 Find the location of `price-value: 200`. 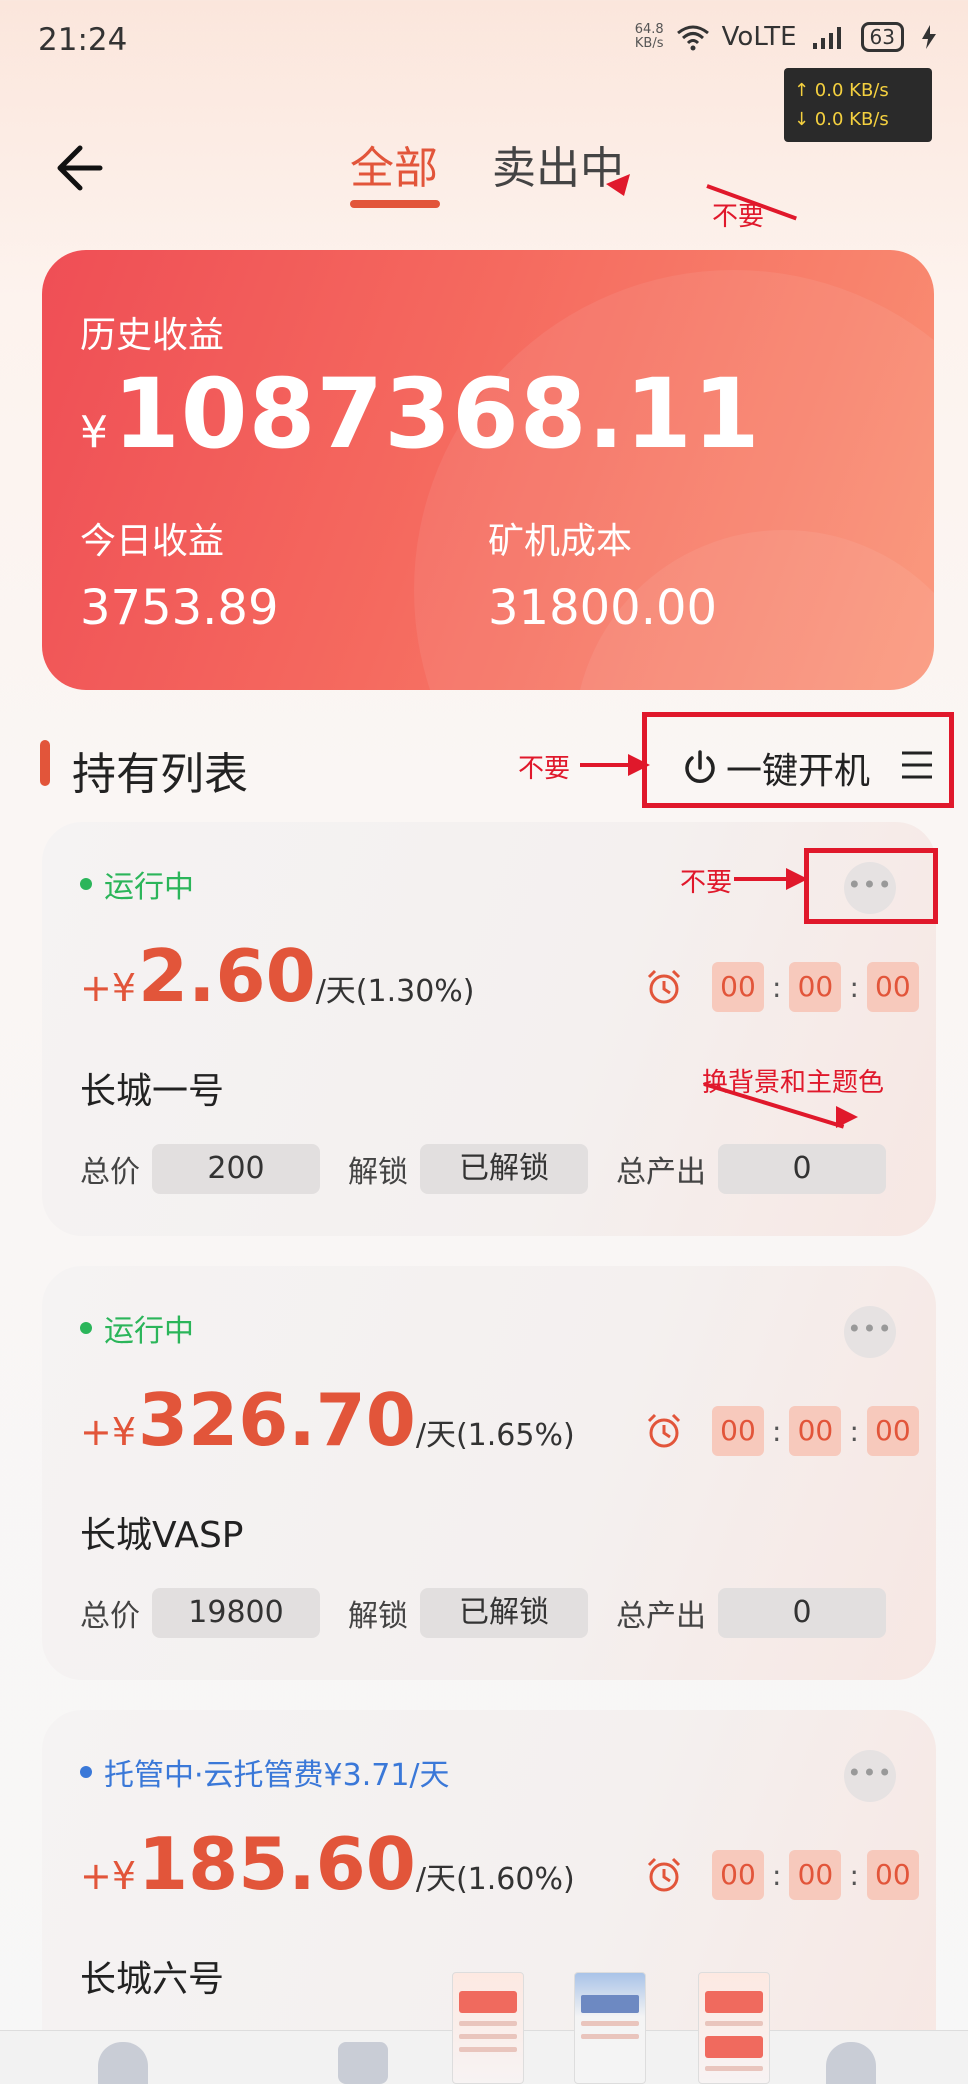

price-value: 200 is located at coordinates (236, 1169).